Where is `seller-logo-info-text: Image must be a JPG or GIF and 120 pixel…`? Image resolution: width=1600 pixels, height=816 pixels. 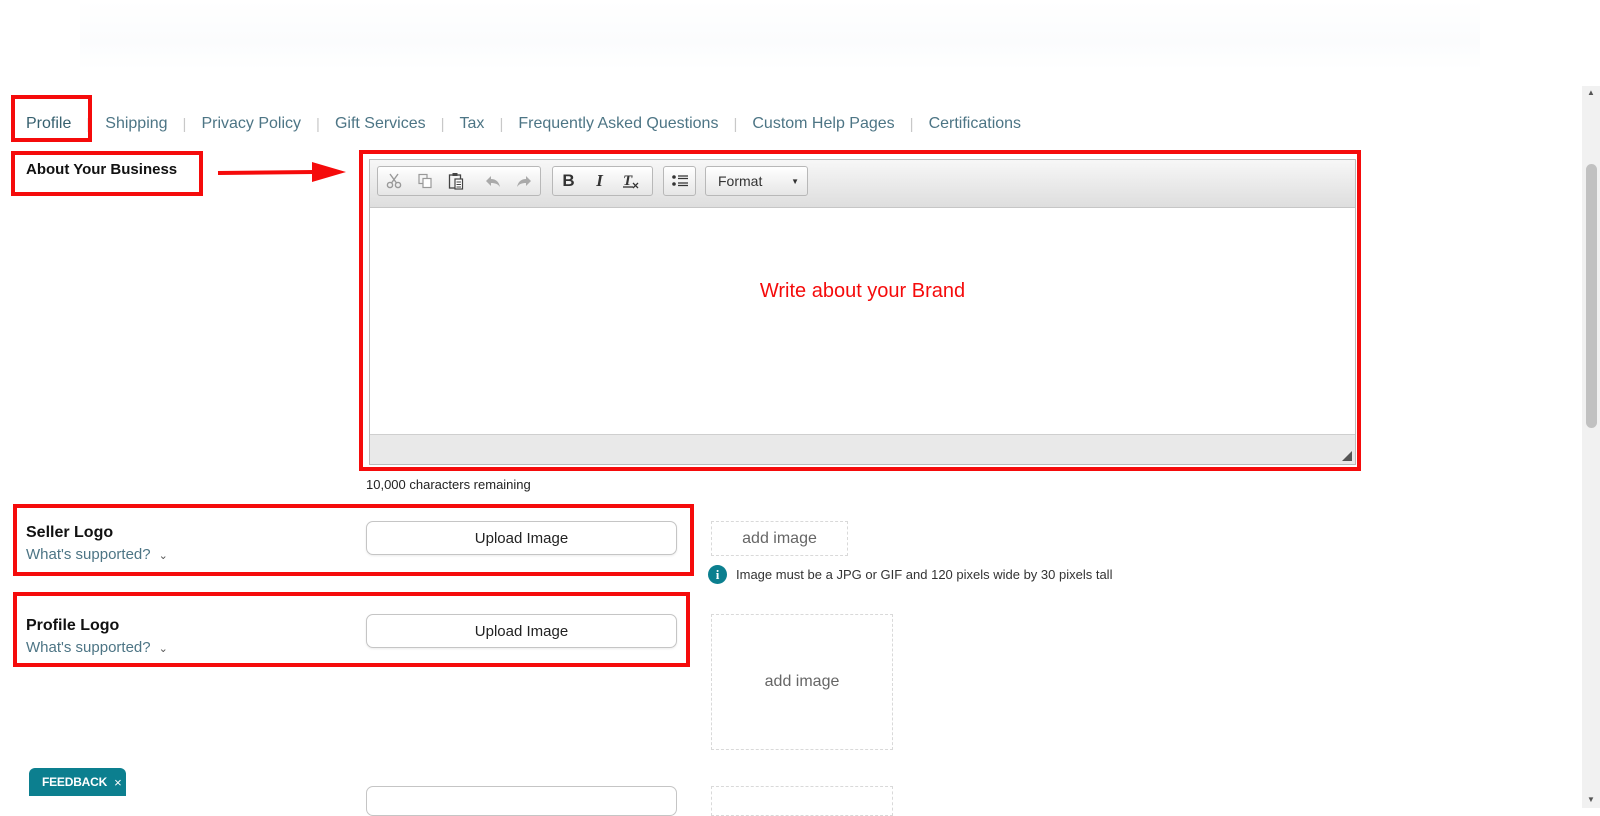
seller-logo-info-text: Image must be a JPG or GIF and 120 pixel… is located at coordinates (924, 574).